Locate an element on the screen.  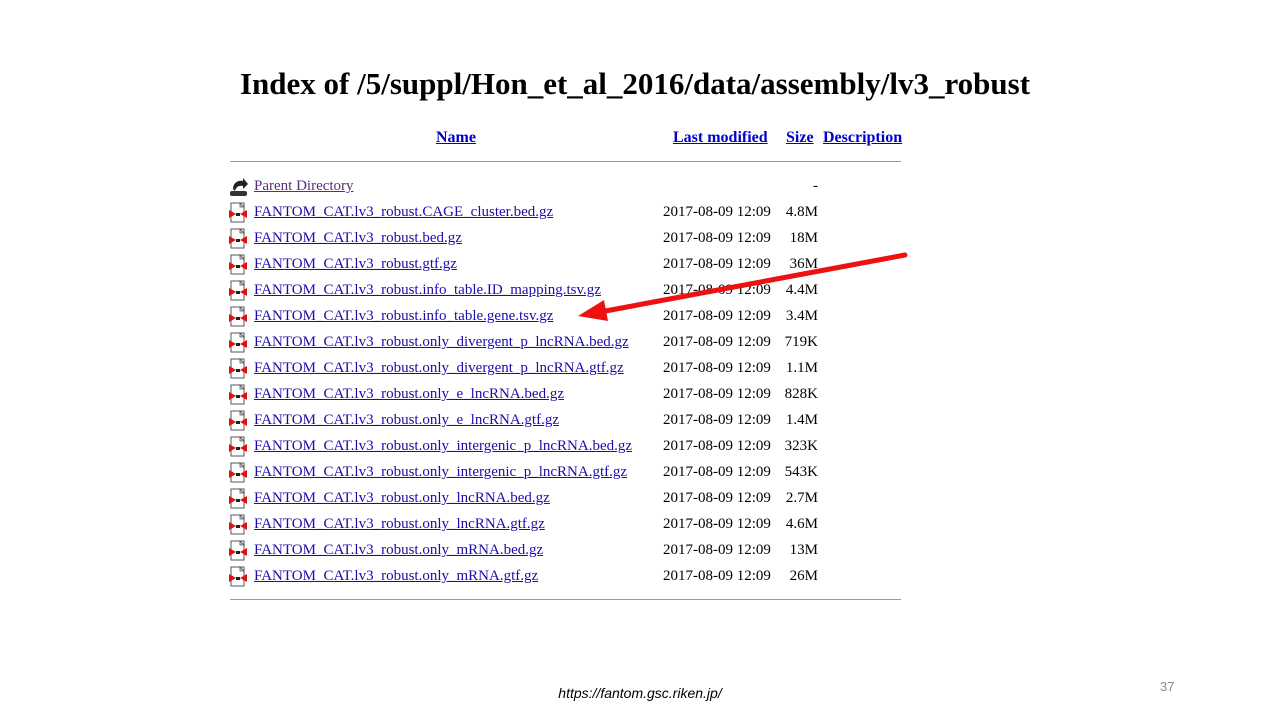
parent-directory-row: Parent Directory - is located at coordinates (529, 187).